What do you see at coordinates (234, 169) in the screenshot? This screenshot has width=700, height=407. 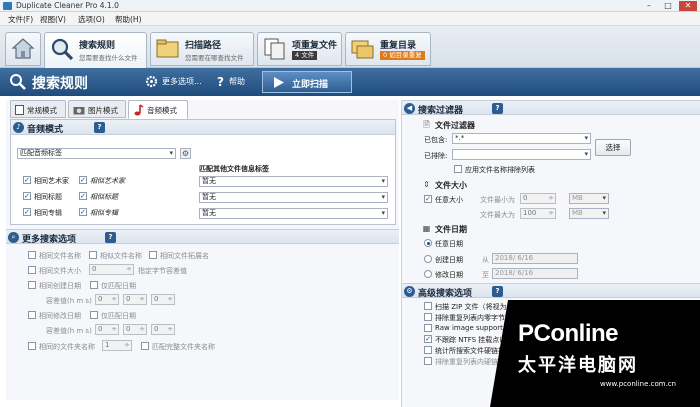 I see `match-other-label: 匹配其他文件信息标签` at bounding box center [234, 169].